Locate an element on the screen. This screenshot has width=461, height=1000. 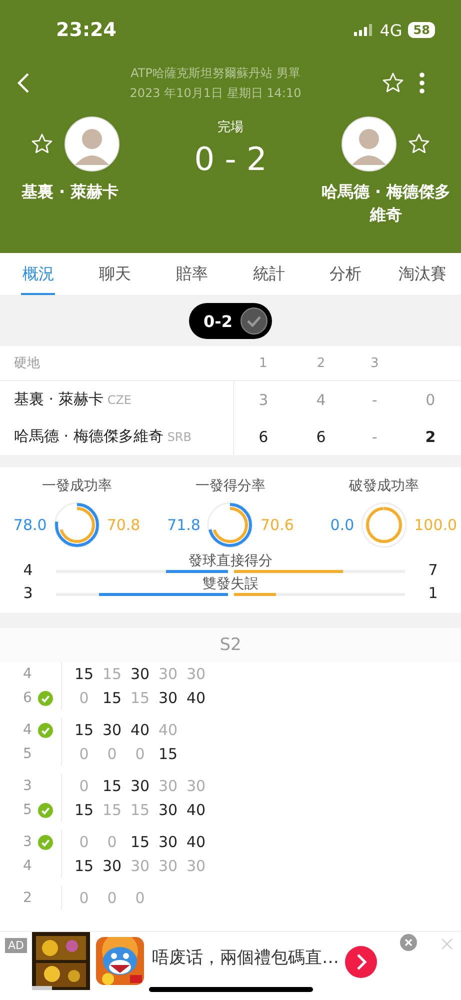
ad-badge: AD is located at coordinates (16, 945).